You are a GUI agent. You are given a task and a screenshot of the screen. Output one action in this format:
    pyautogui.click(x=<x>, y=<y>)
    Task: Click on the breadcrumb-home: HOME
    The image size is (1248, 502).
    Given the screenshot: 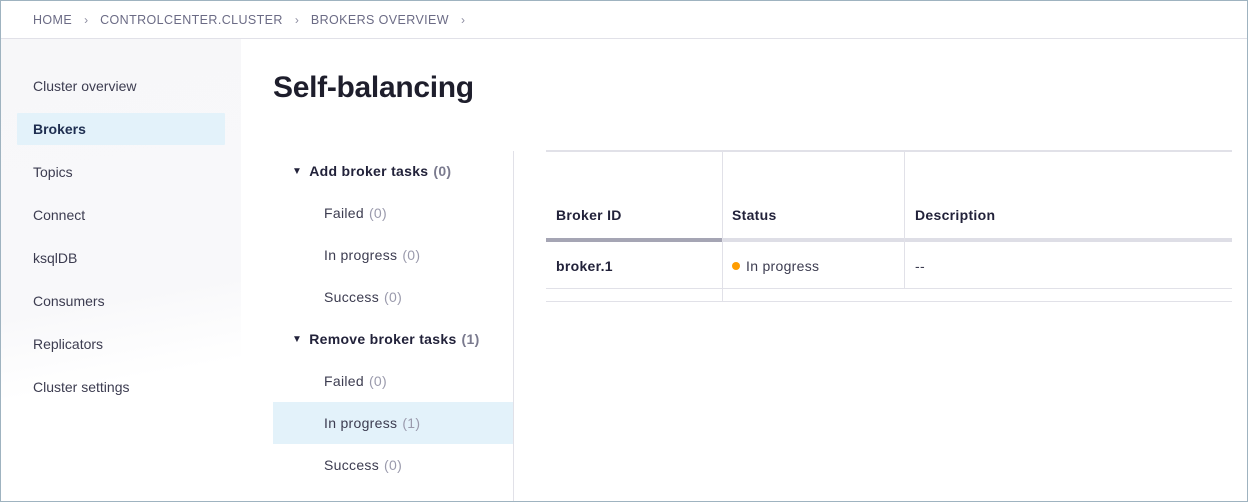 What is the action you would take?
    pyautogui.click(x=52, y=20)
    